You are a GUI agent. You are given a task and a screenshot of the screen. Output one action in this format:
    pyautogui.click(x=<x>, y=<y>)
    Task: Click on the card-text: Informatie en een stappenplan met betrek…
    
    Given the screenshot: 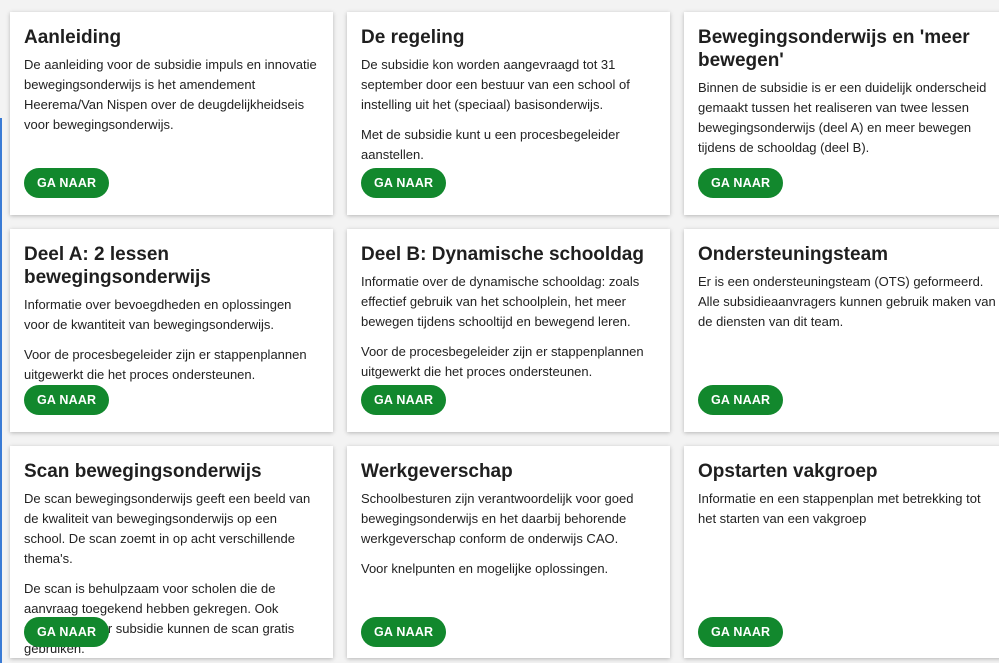 What is the action you would take?
    pyautogui.click(x=839, y=508)
    